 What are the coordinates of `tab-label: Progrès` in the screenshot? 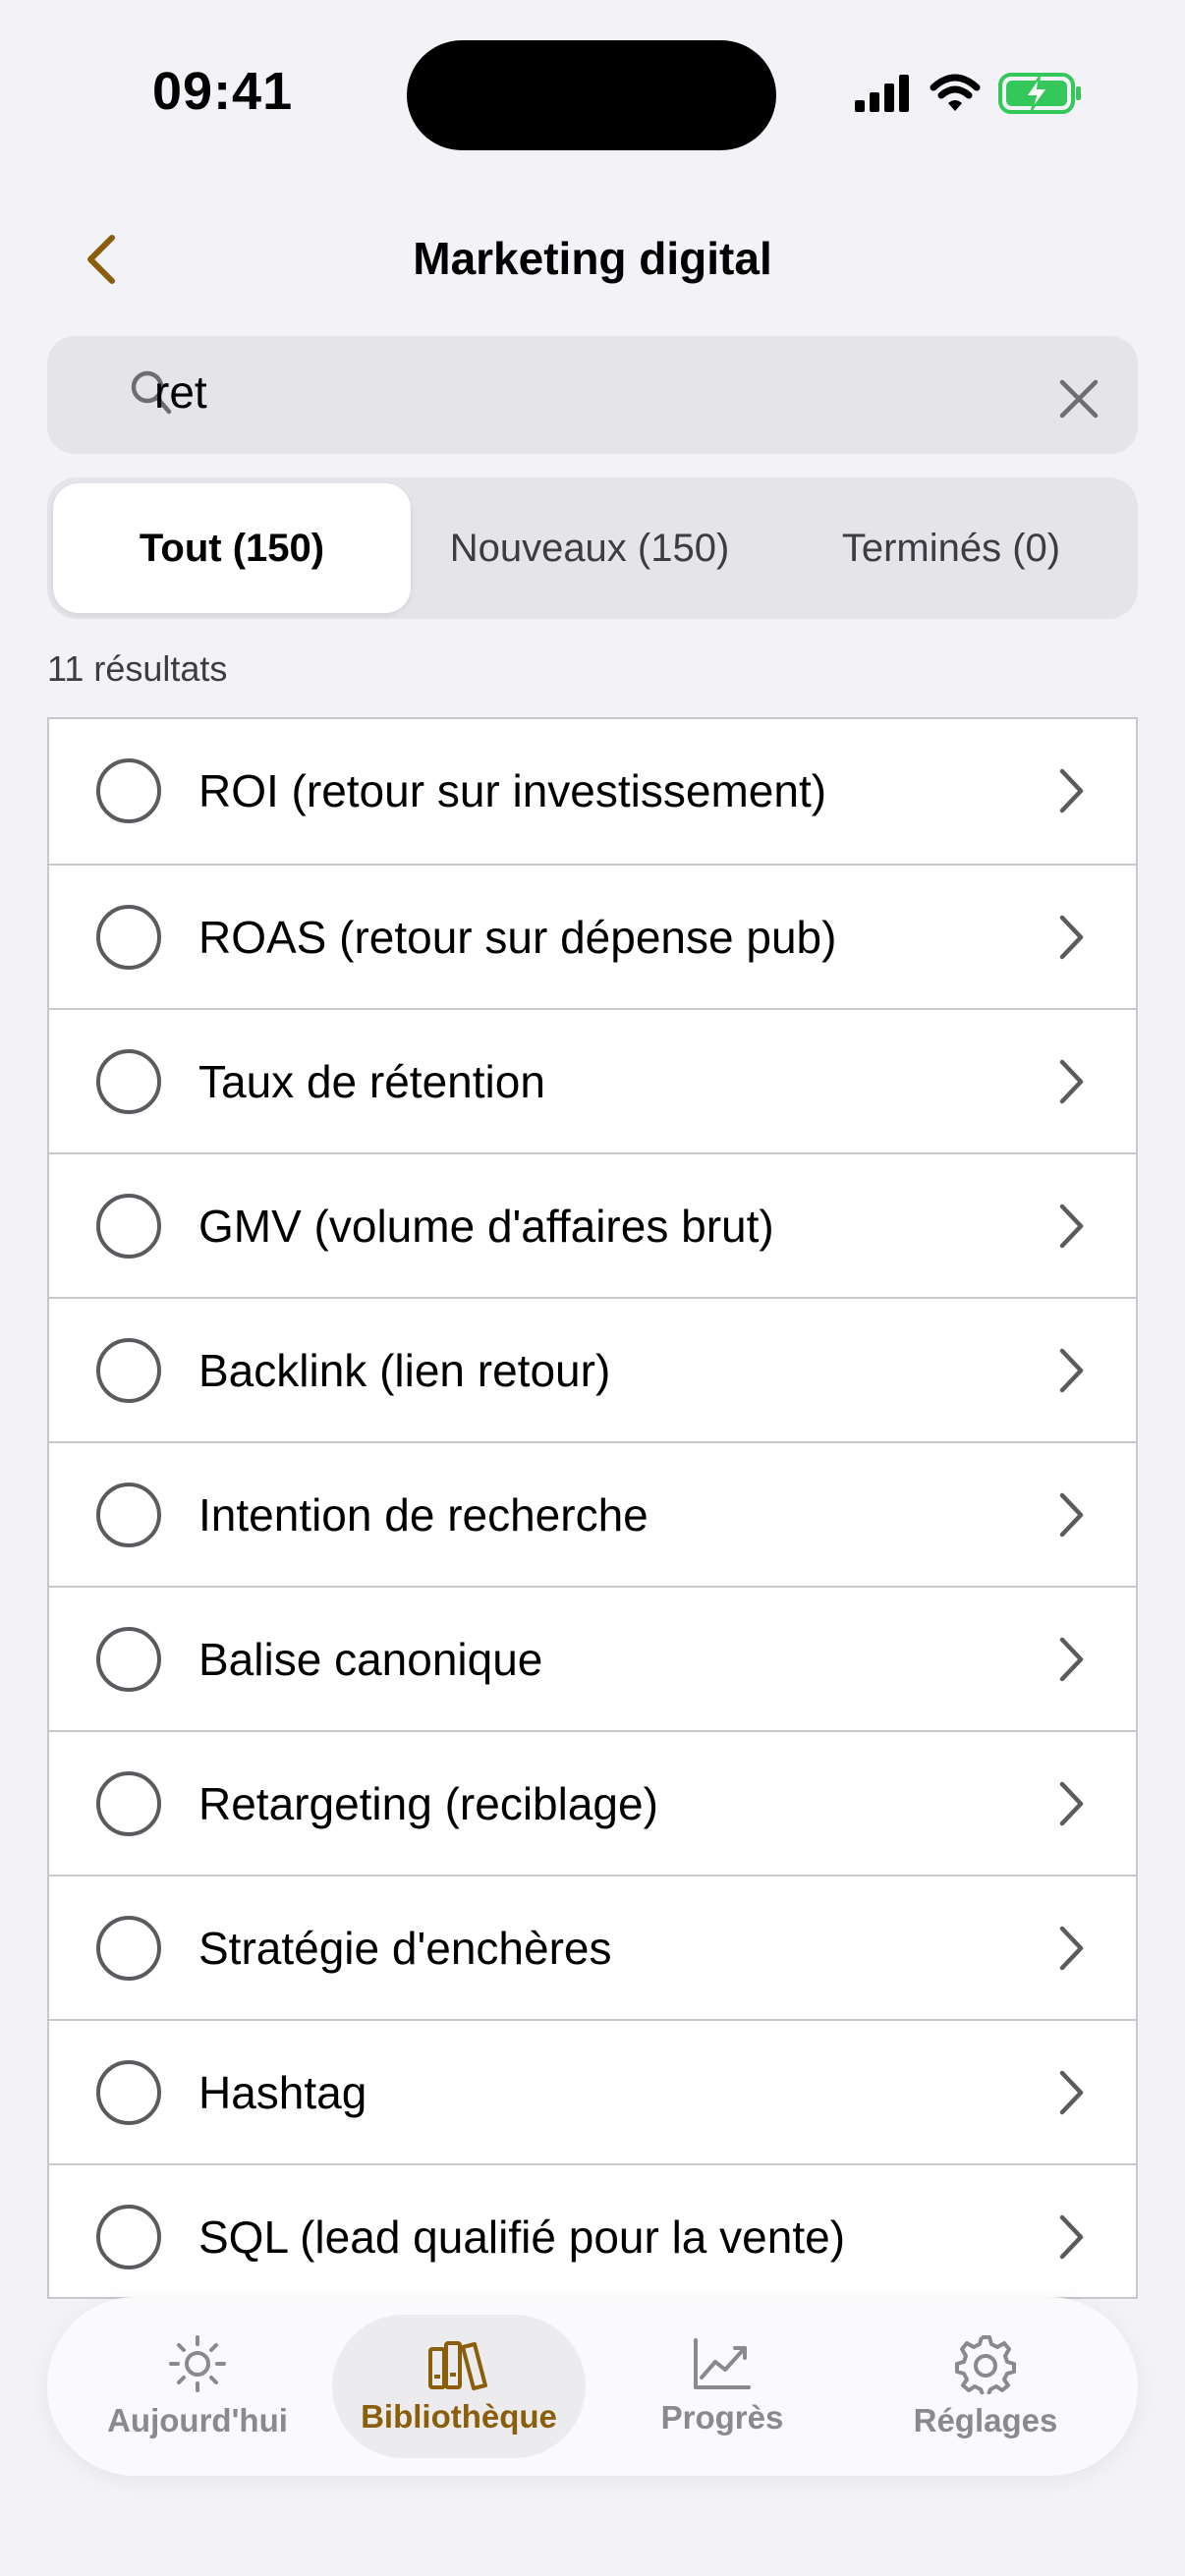 It's located at (722, 2417).